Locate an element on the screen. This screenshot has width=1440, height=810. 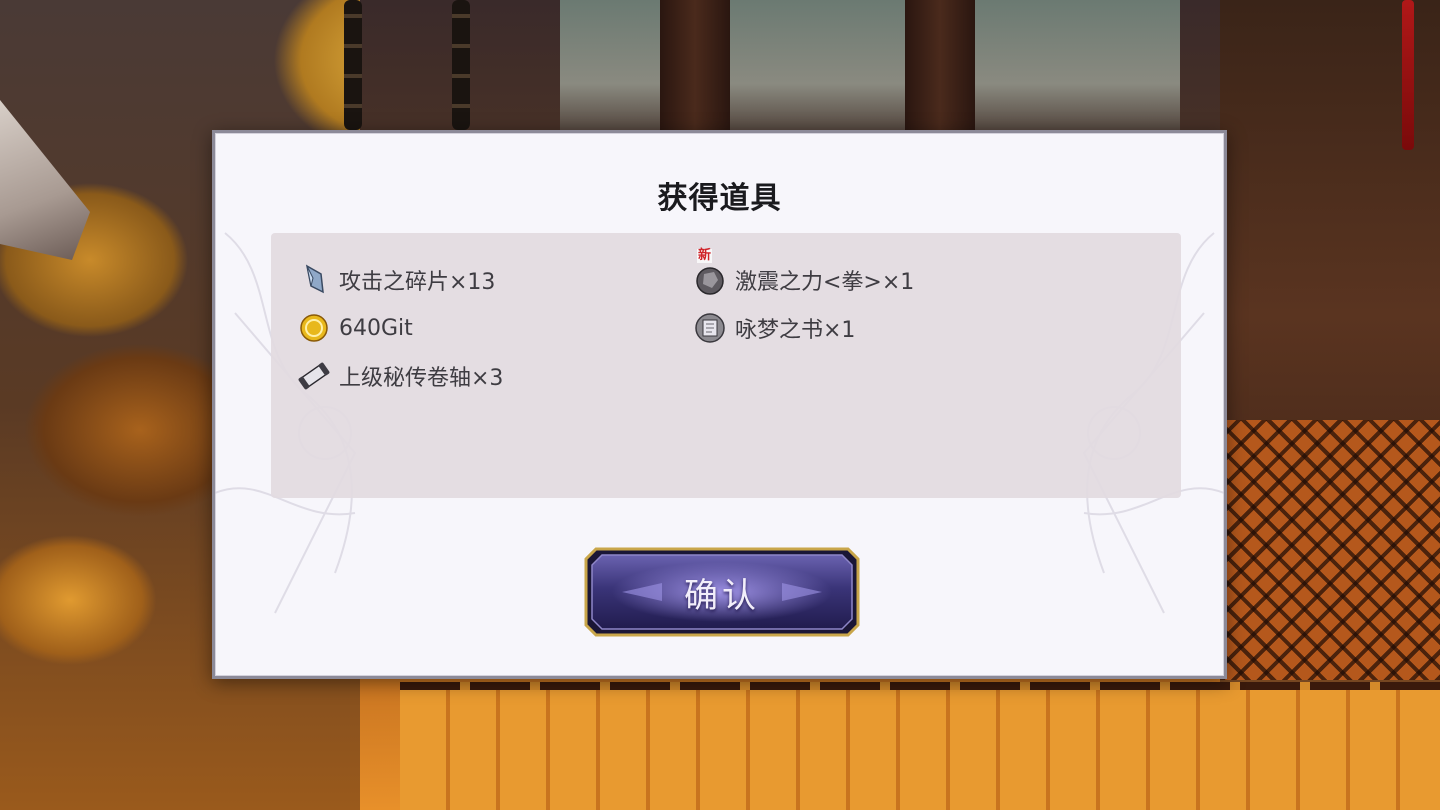
dream-book-icon is located at coordinates (710, 328).